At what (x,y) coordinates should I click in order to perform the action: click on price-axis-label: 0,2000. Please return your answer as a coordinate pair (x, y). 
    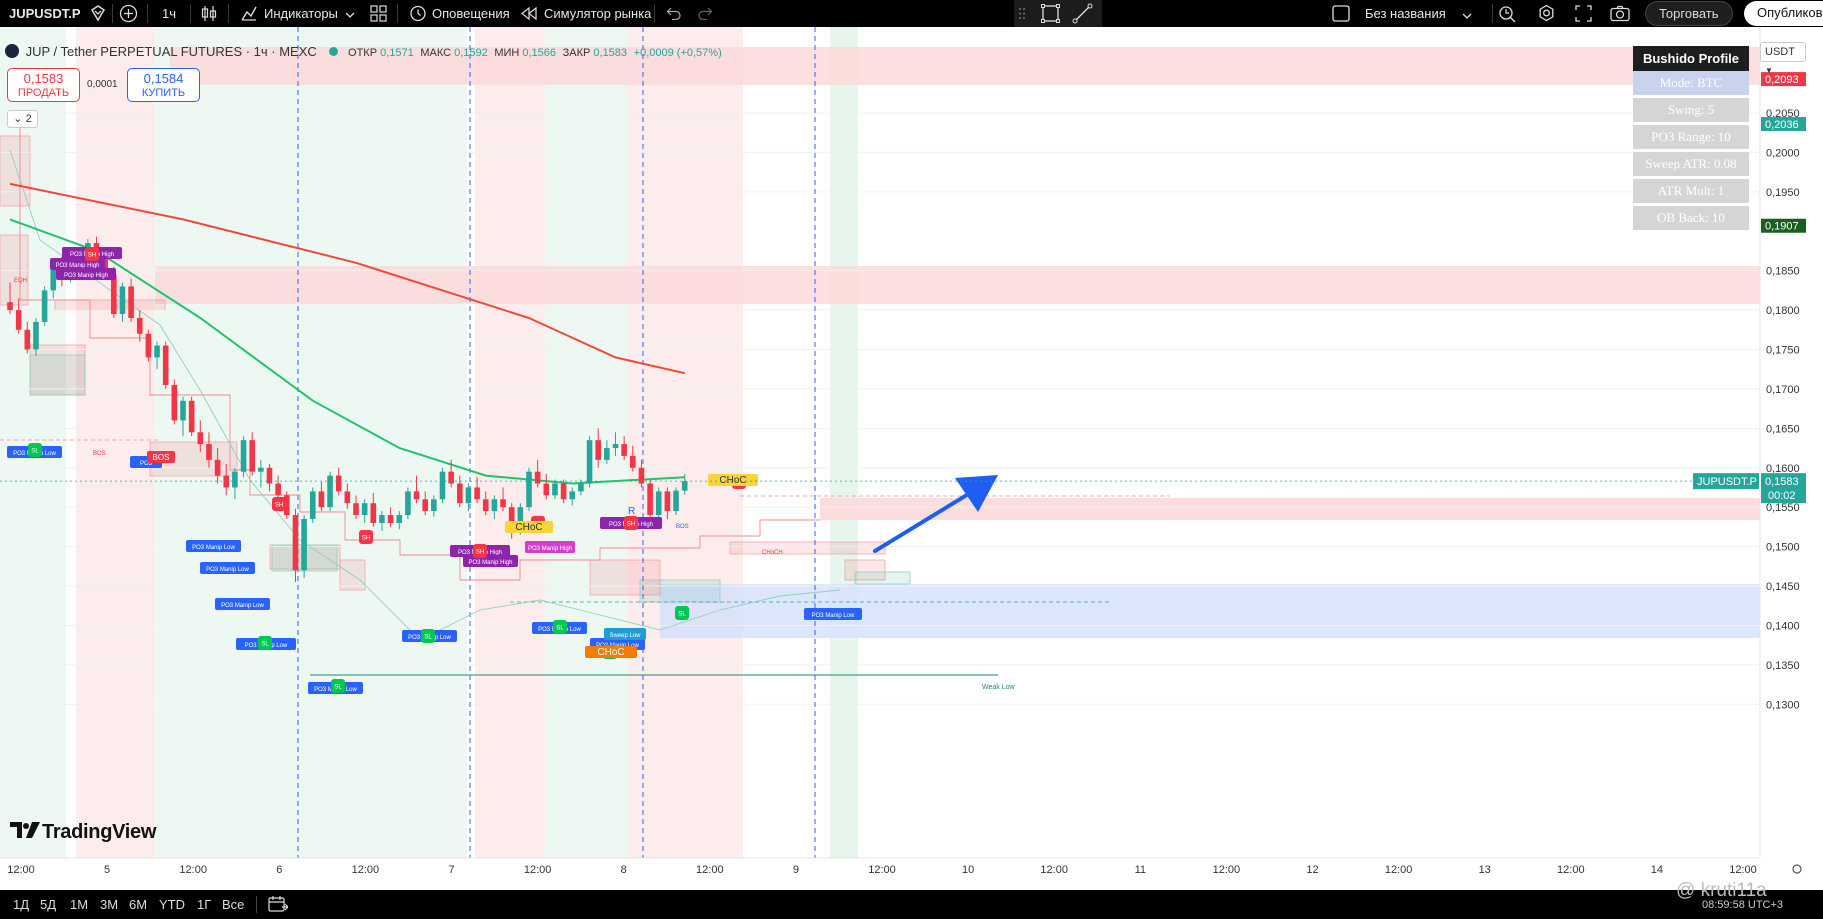
    Looking at the image, I should click on (1783, 153).